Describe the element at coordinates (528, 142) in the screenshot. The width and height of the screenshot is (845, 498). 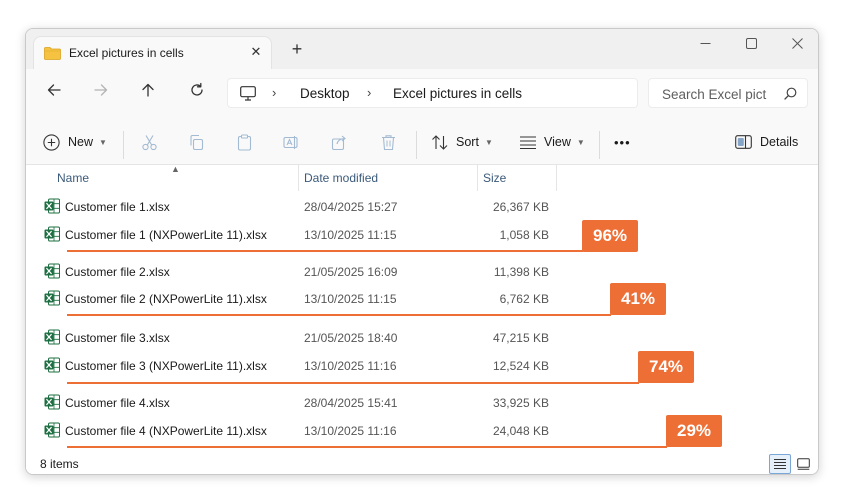
I see `list-view-icon` at that location.